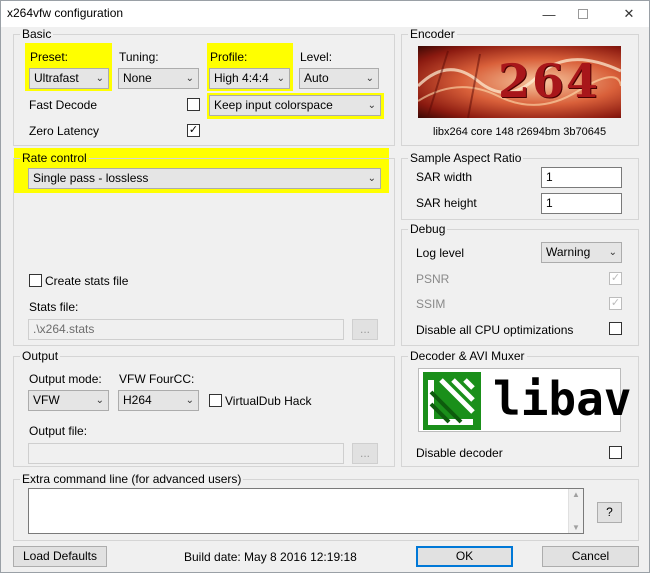 The height and width of the screenshot is (573, 650). Describe the element at coordinates (268, 401) in the screenshot. I see `vdub-hack-label: VirtualDub Hack` at that location.